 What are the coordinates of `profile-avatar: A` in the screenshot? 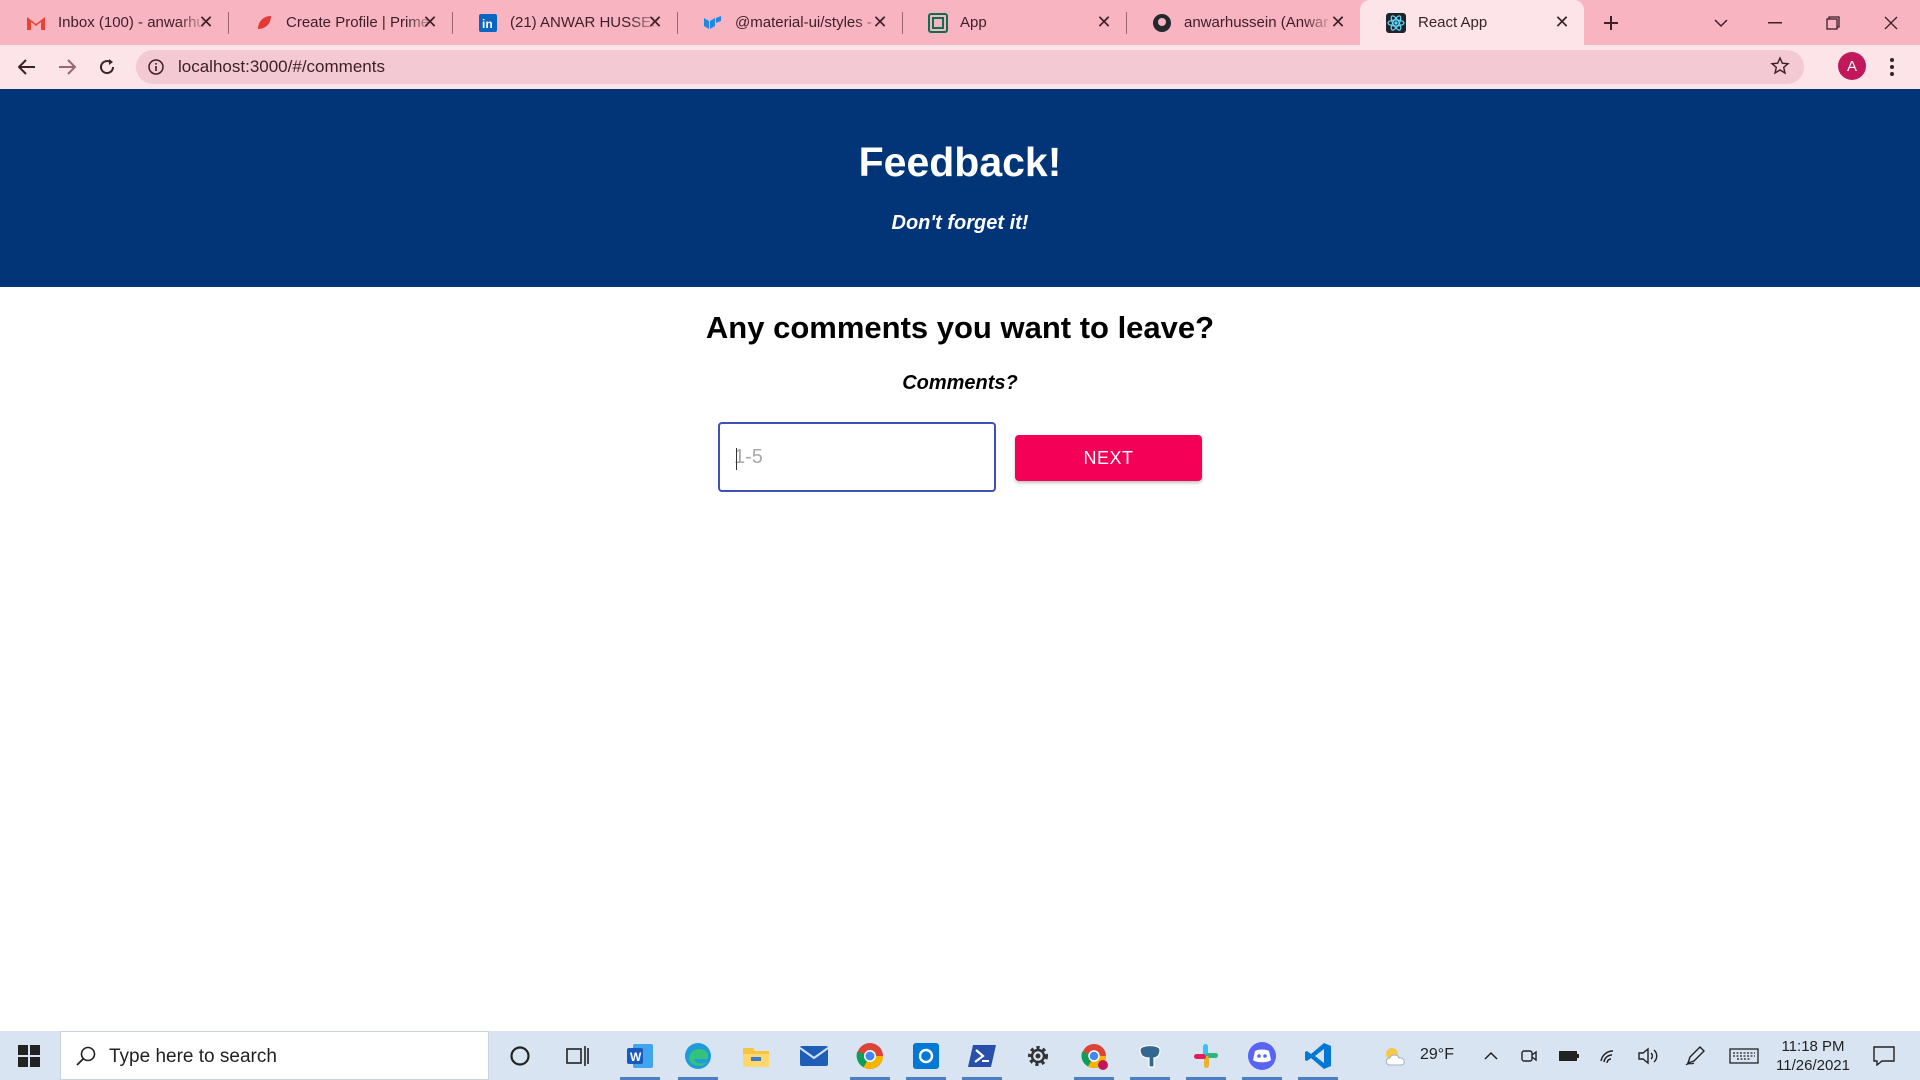 It's located at (1852, 66).